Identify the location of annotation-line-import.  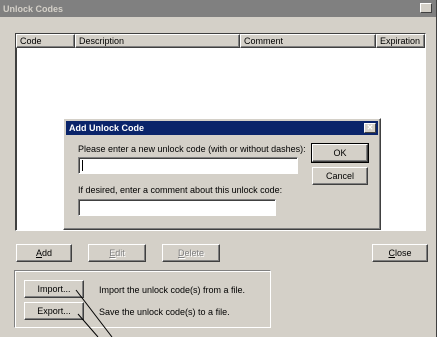
(94, 313).